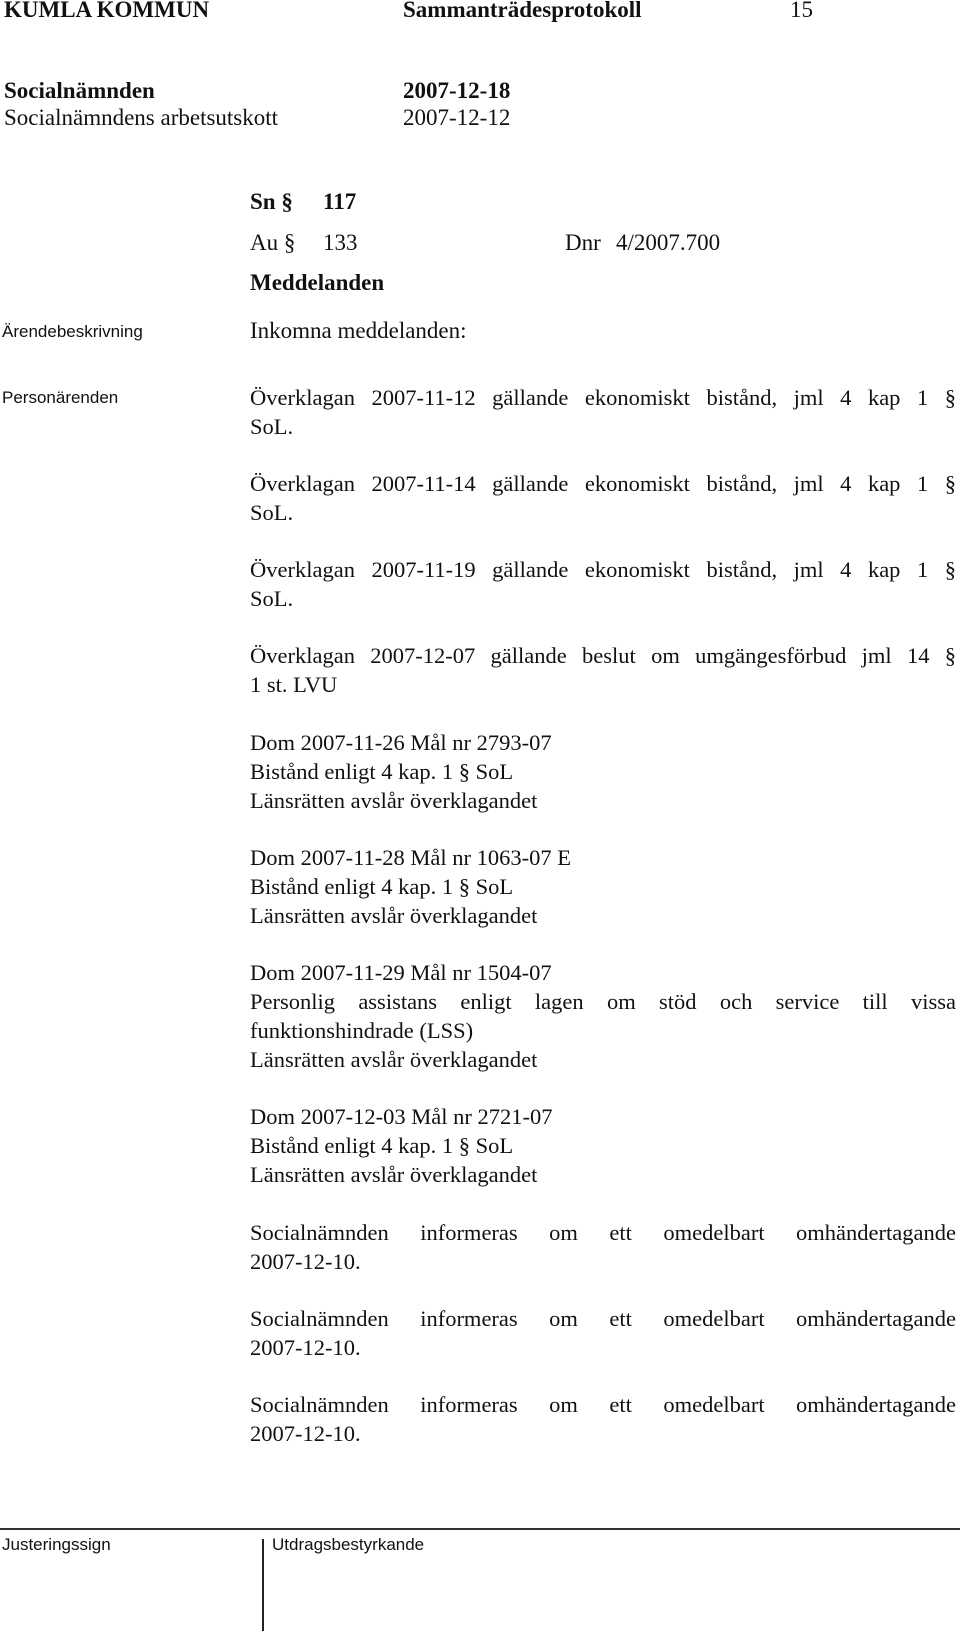 Image resolution: width=960 pixels, height=1634 pixels. I want to click on judgment-subject-continued: funktionshindrade (LSS), so click(362, 1030).